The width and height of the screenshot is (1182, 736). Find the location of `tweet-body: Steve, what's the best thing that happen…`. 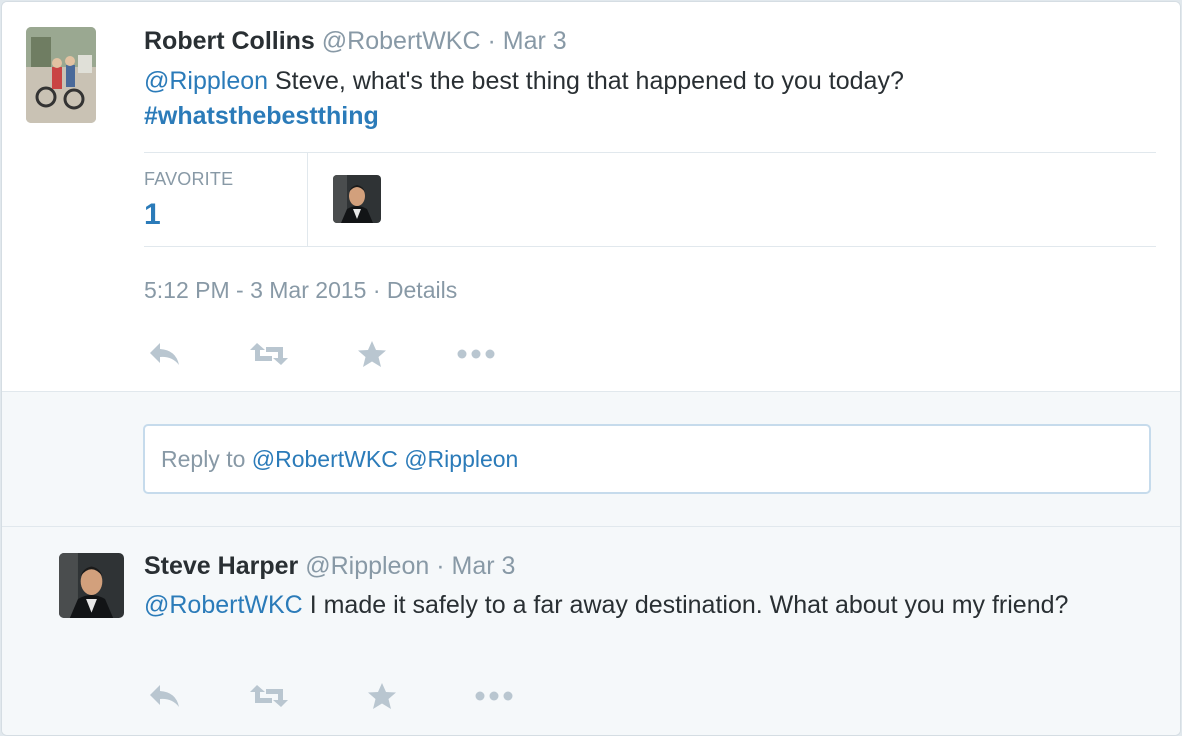

tweet-body: Steve, what's the best thing that happen… is located at coordinates (586, 81).